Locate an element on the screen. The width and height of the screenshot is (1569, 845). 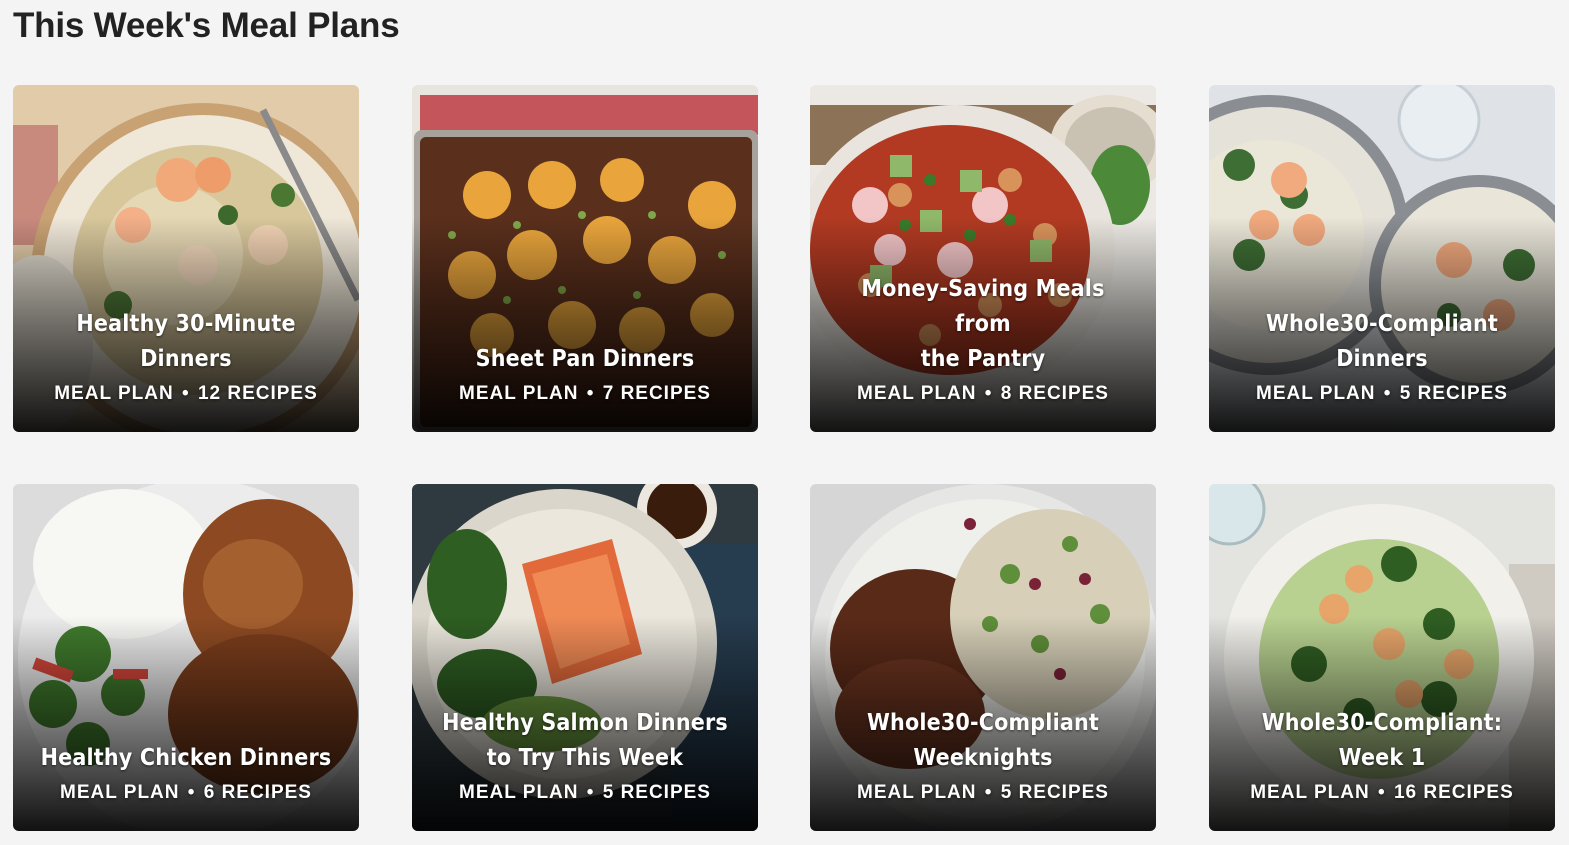
card-title: Money-Saving Meals from the Pantry is located at coordinates (982, 324).